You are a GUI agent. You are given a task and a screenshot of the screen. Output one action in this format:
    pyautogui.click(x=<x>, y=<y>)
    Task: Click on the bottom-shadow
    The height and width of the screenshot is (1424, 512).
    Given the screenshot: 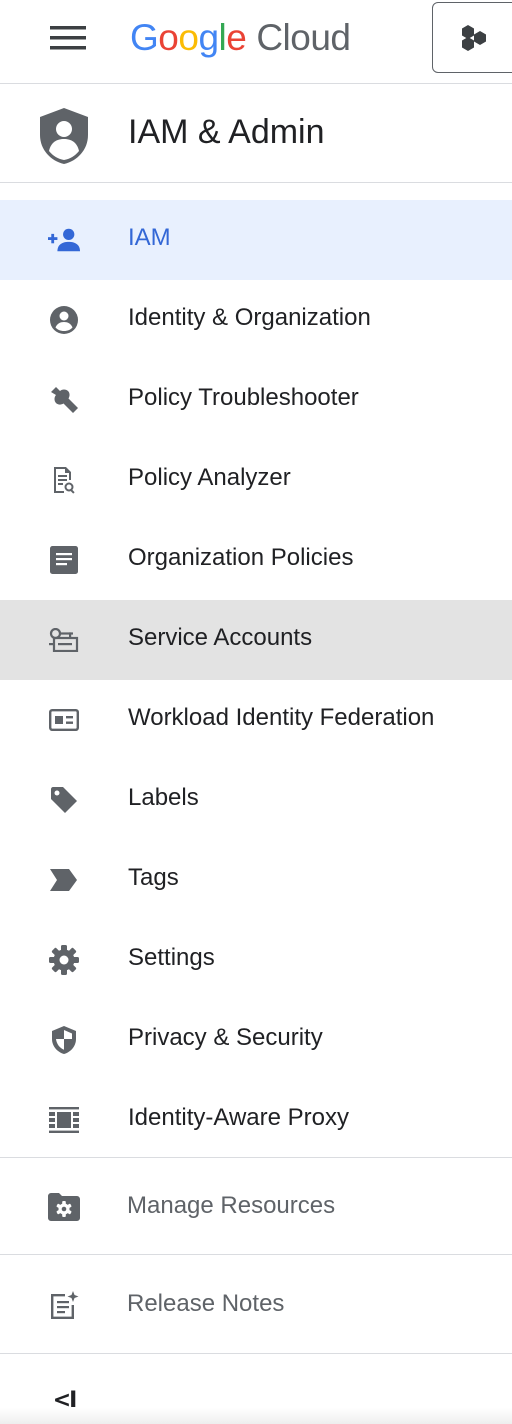 What is the action you would take?
    pyautogui.click(x=256, y=1416)
    